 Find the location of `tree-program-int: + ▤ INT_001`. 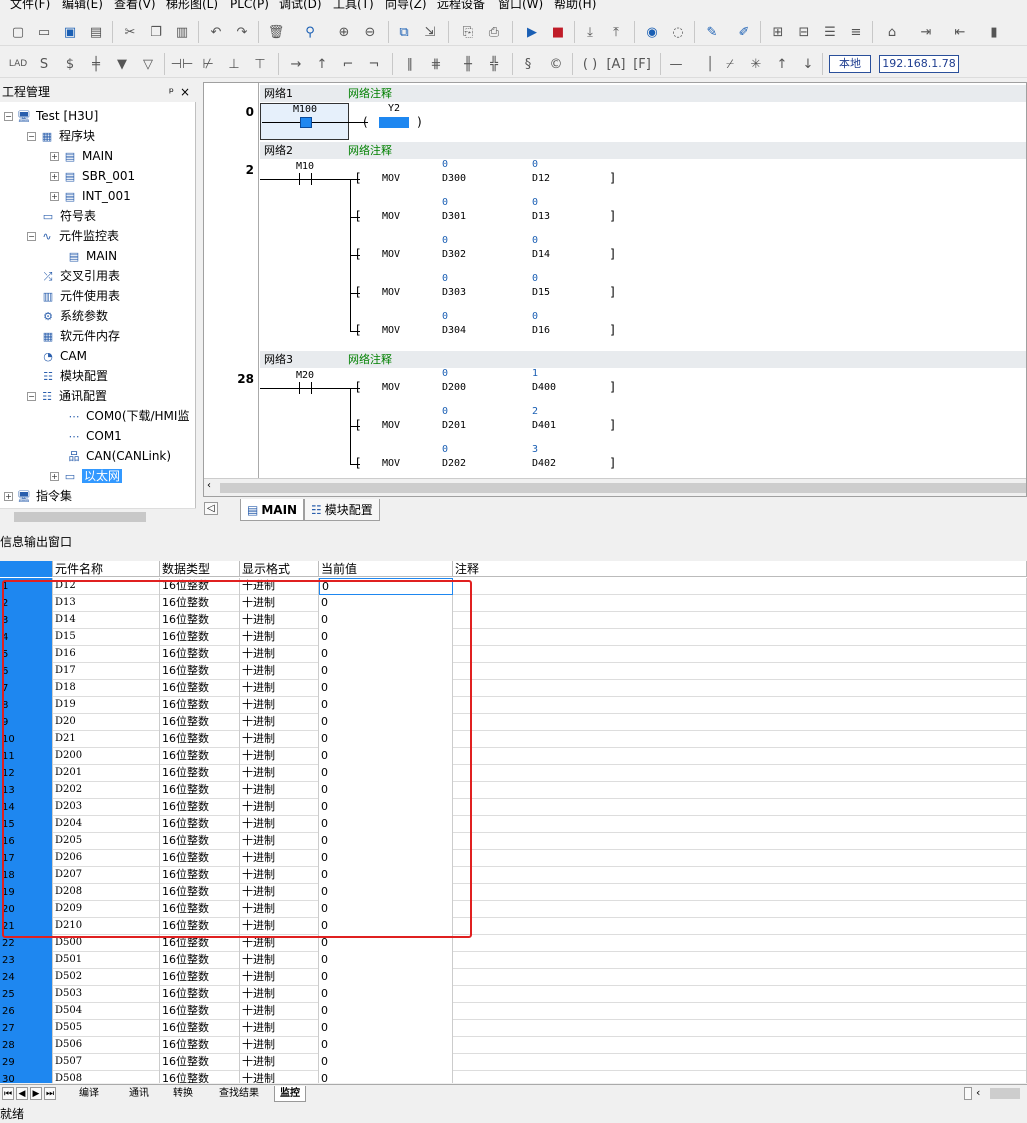

tree-program-int: + ▤ INT_001 is located at coordinates (90, 196).